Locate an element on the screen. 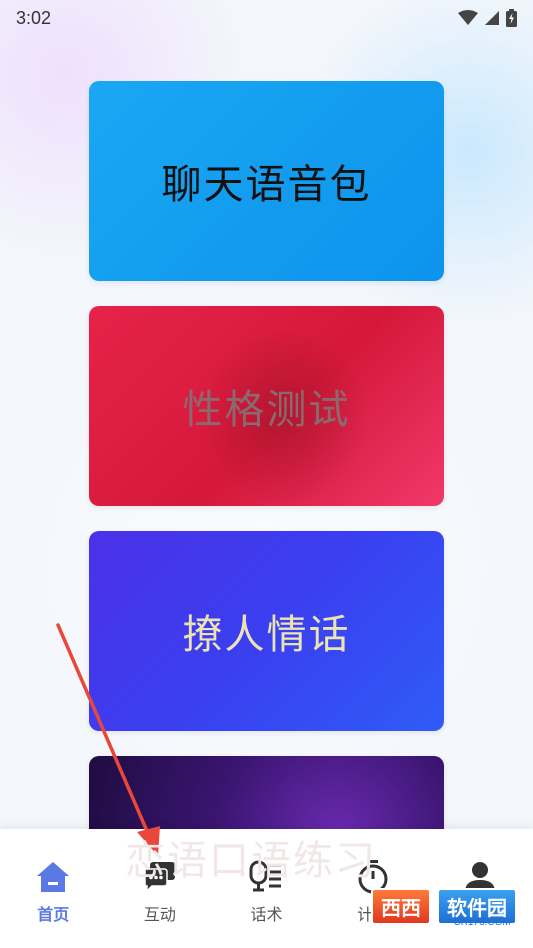 The width and height of the screenshot is (533, 948). tab-label: 首页 is located at coordinates (53, 915).